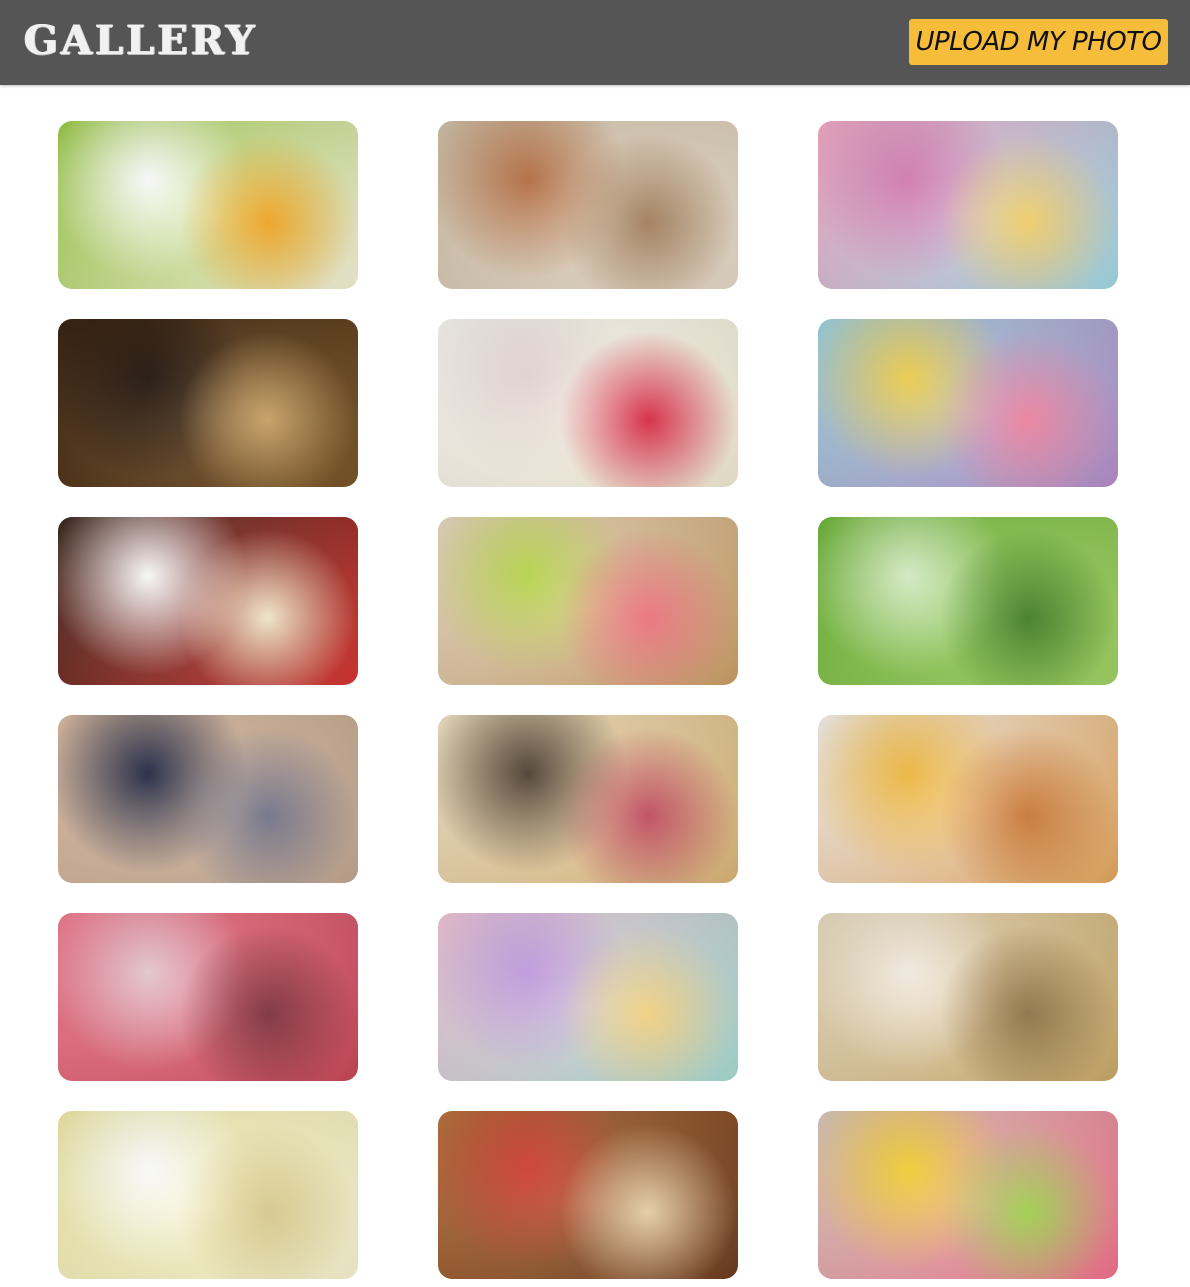 This screenshot has width=1190, height=1287. I want to click on gallery-photo-raspberry-macaron-cake, so click(208, 997).